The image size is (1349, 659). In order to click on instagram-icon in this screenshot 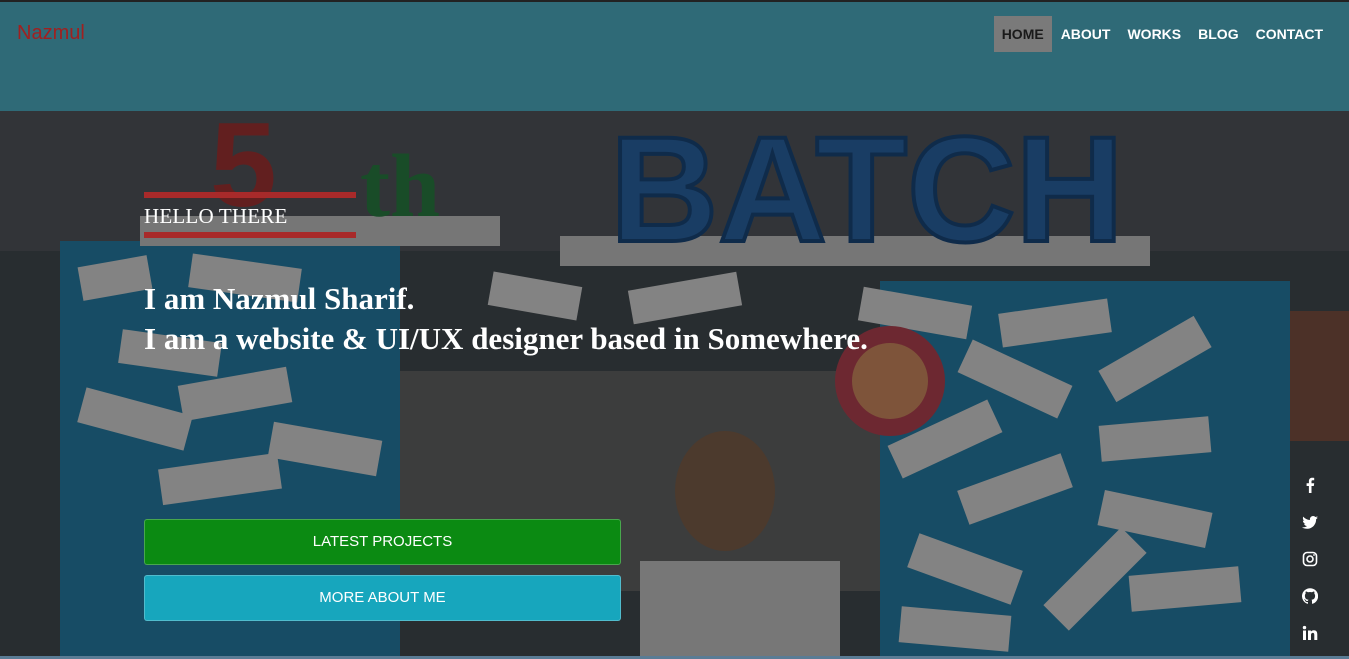, I will do `click(1310, 560)`.